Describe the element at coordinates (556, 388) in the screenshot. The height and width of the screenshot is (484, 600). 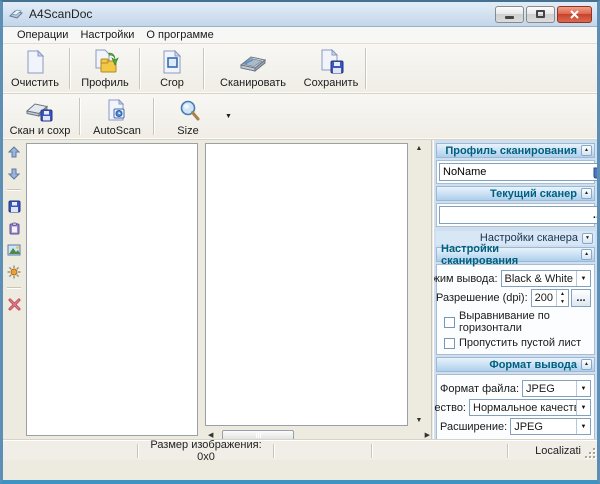
I see `file-format-combobox: JPEG ▼` at that location.